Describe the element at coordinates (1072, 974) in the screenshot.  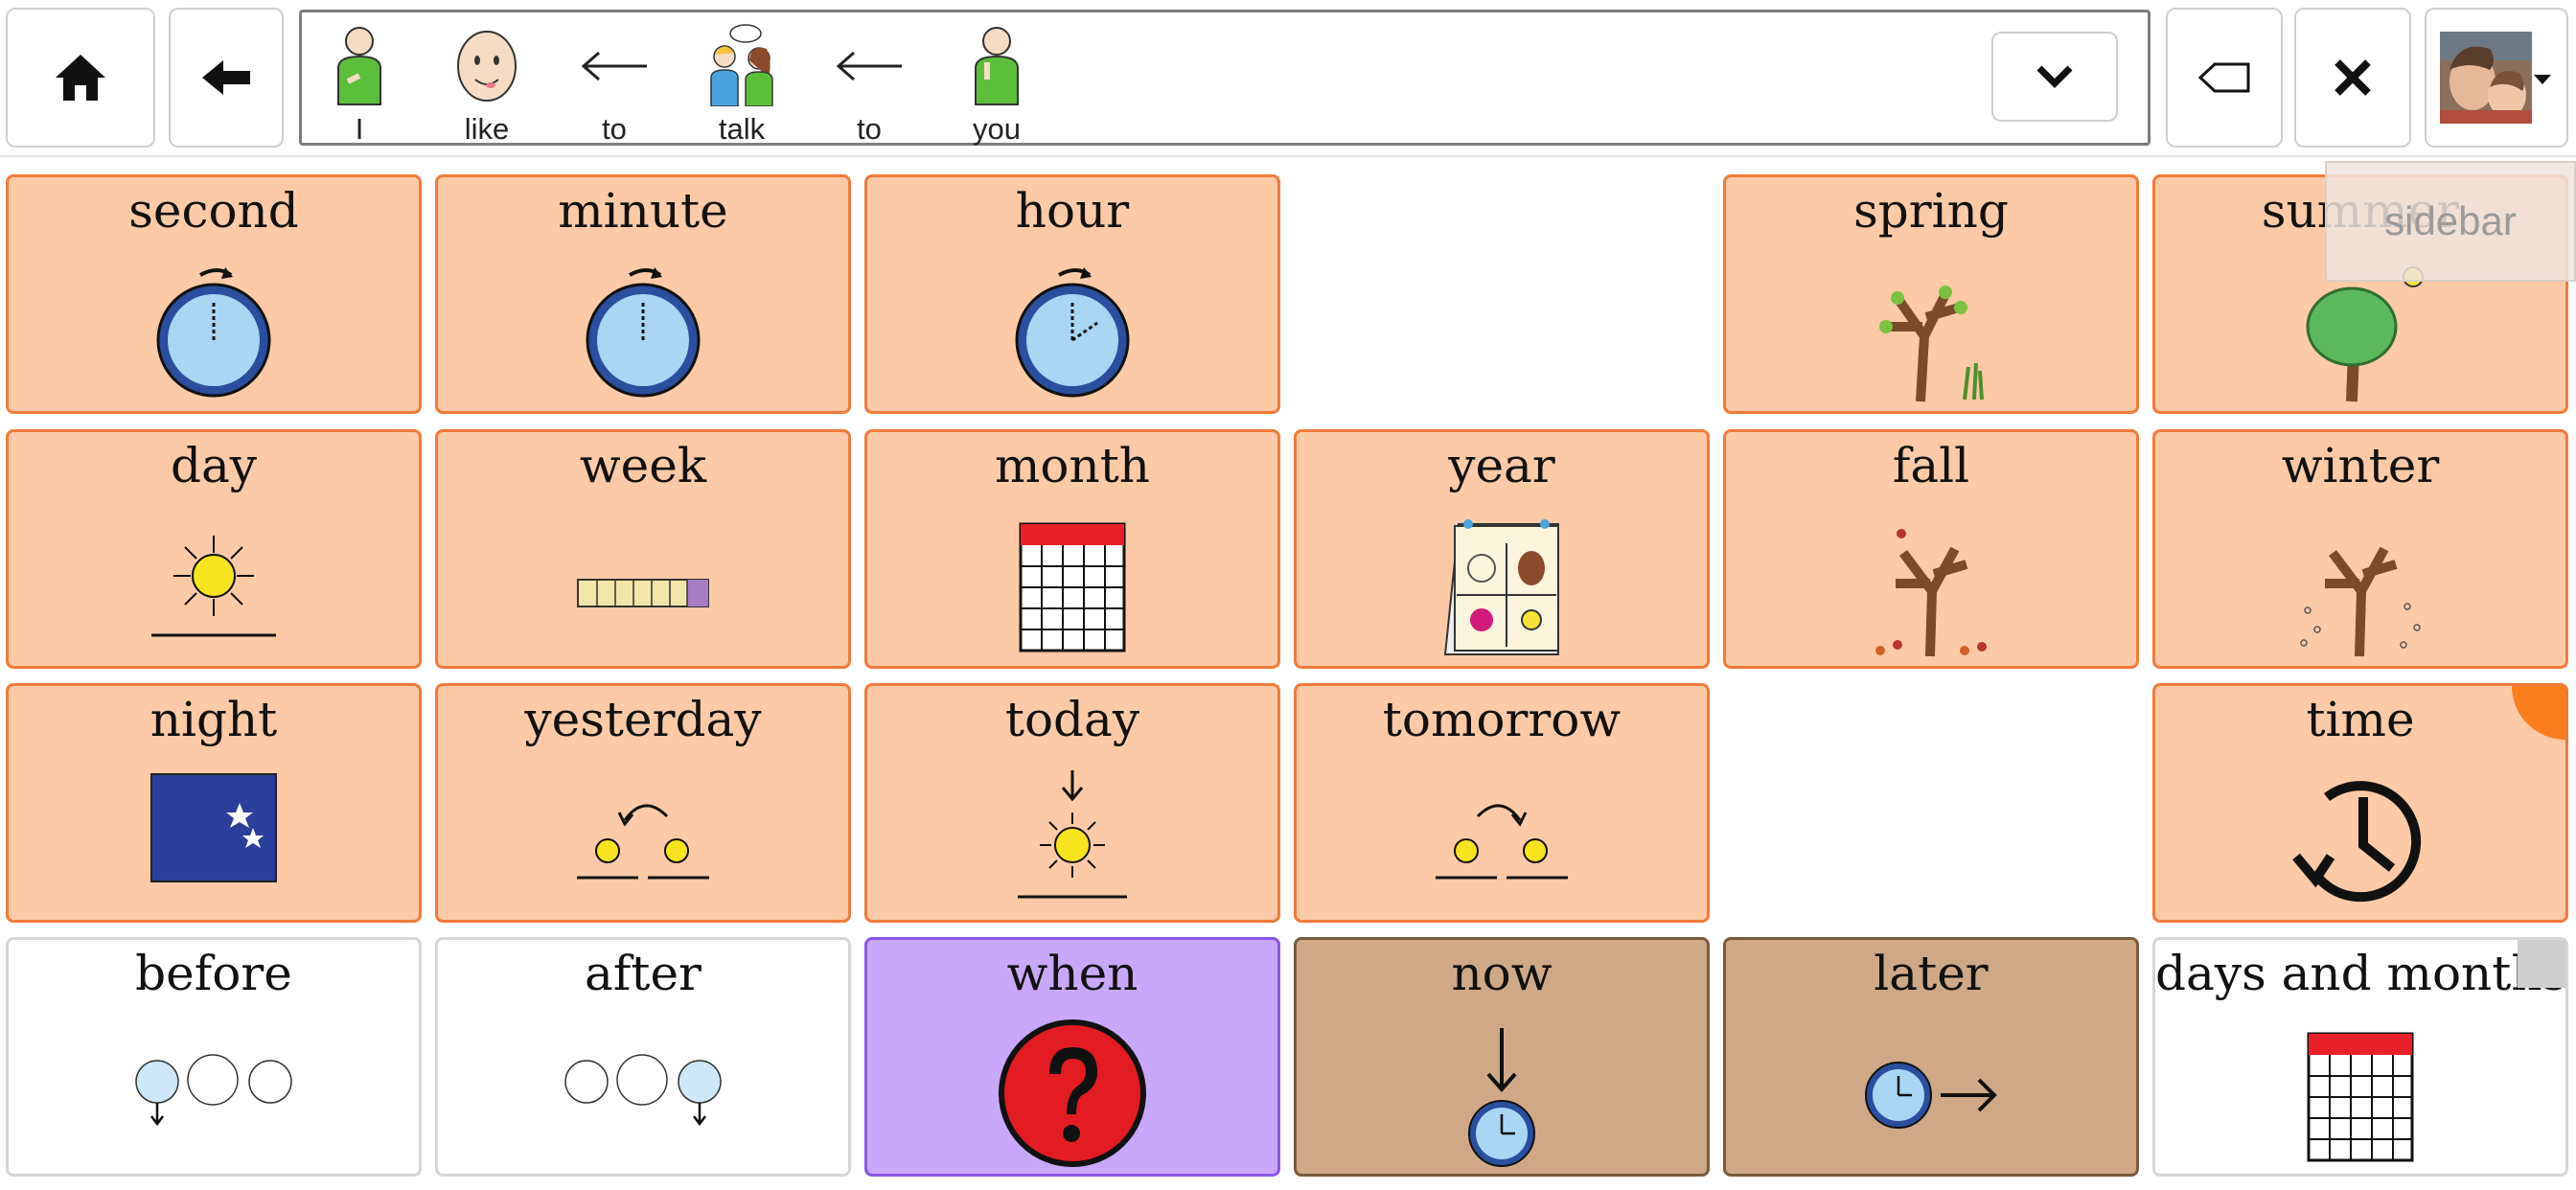
I see `cell-label: when` at that location.